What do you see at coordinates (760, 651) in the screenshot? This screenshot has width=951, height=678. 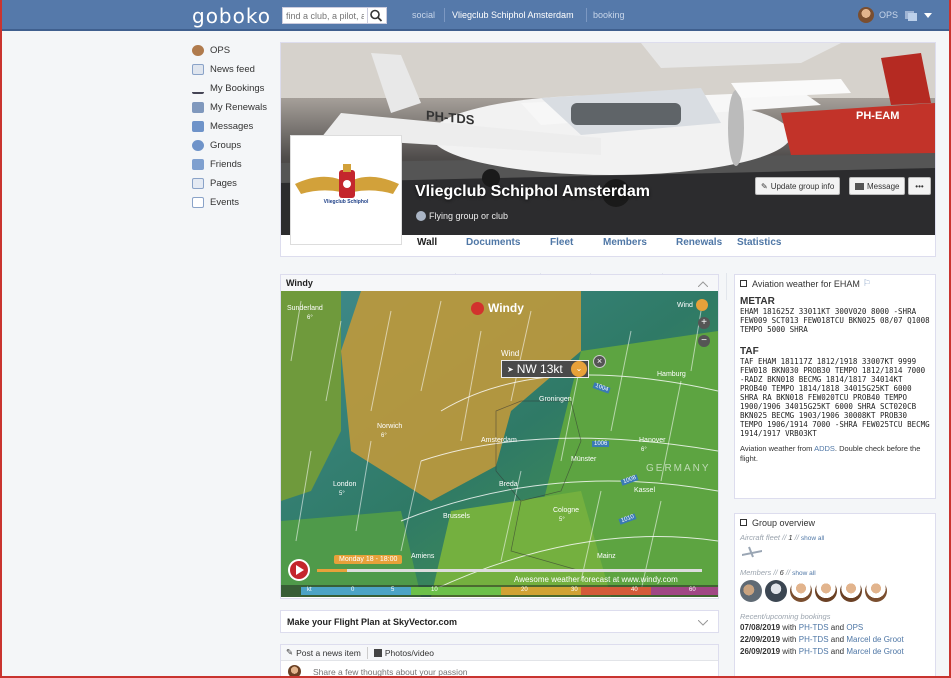 I see `booking-date: 26/09/2019` at bounding box center [760, 651].